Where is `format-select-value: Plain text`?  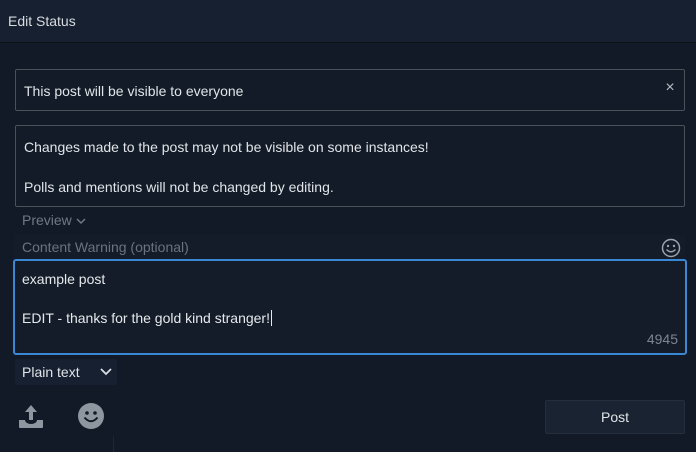
format-select-value: Plain text is located at coordinates (51, 372).